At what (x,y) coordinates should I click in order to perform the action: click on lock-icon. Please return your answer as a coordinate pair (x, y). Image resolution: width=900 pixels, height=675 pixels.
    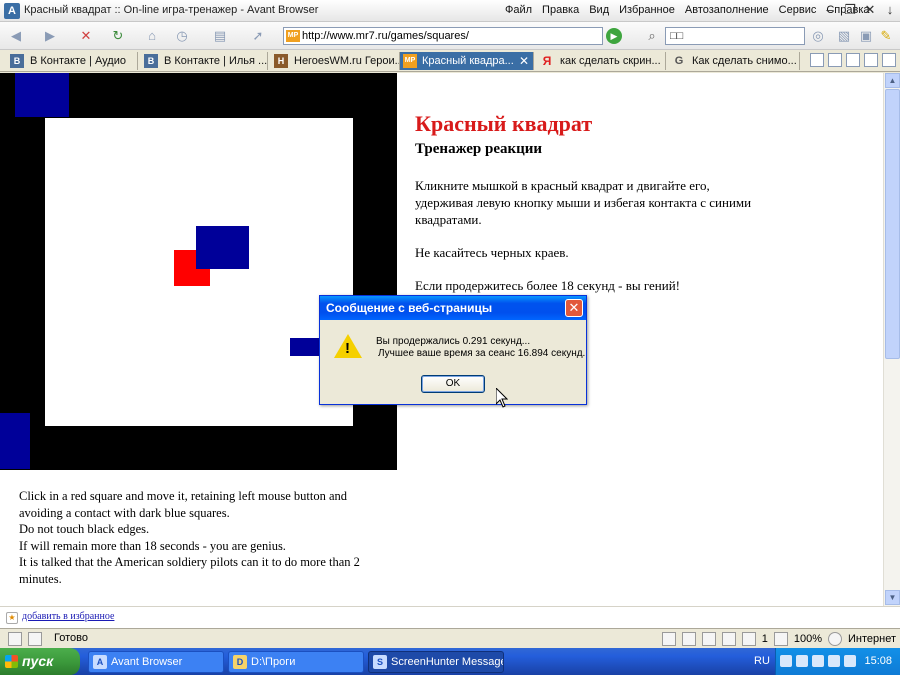
    Looking at the image, I should click on (728, 639).